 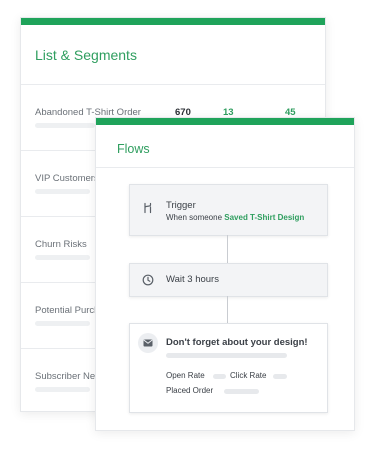 What do you see at coordinates (237, 342) in the screenshot?
I see `email-subject: Don't forget about your design!` at bounding box center [237, 342].